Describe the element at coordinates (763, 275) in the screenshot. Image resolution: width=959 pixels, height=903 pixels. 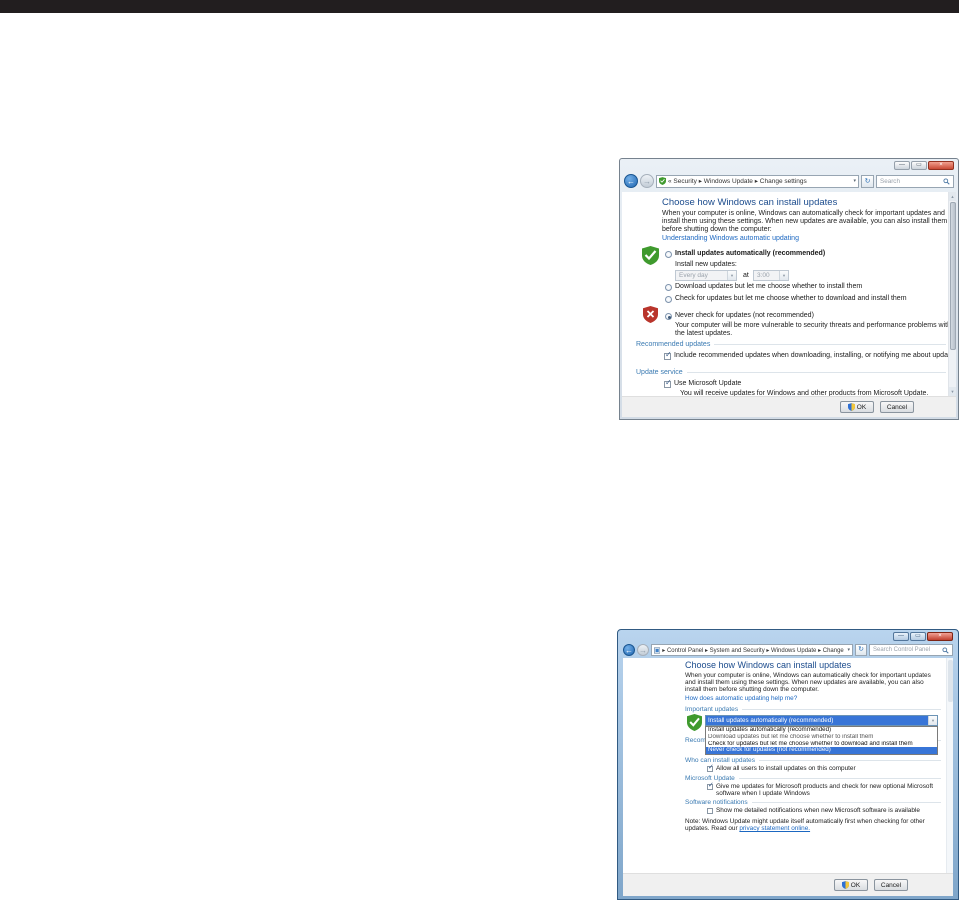
I see `time-value: 3:00` at that location.